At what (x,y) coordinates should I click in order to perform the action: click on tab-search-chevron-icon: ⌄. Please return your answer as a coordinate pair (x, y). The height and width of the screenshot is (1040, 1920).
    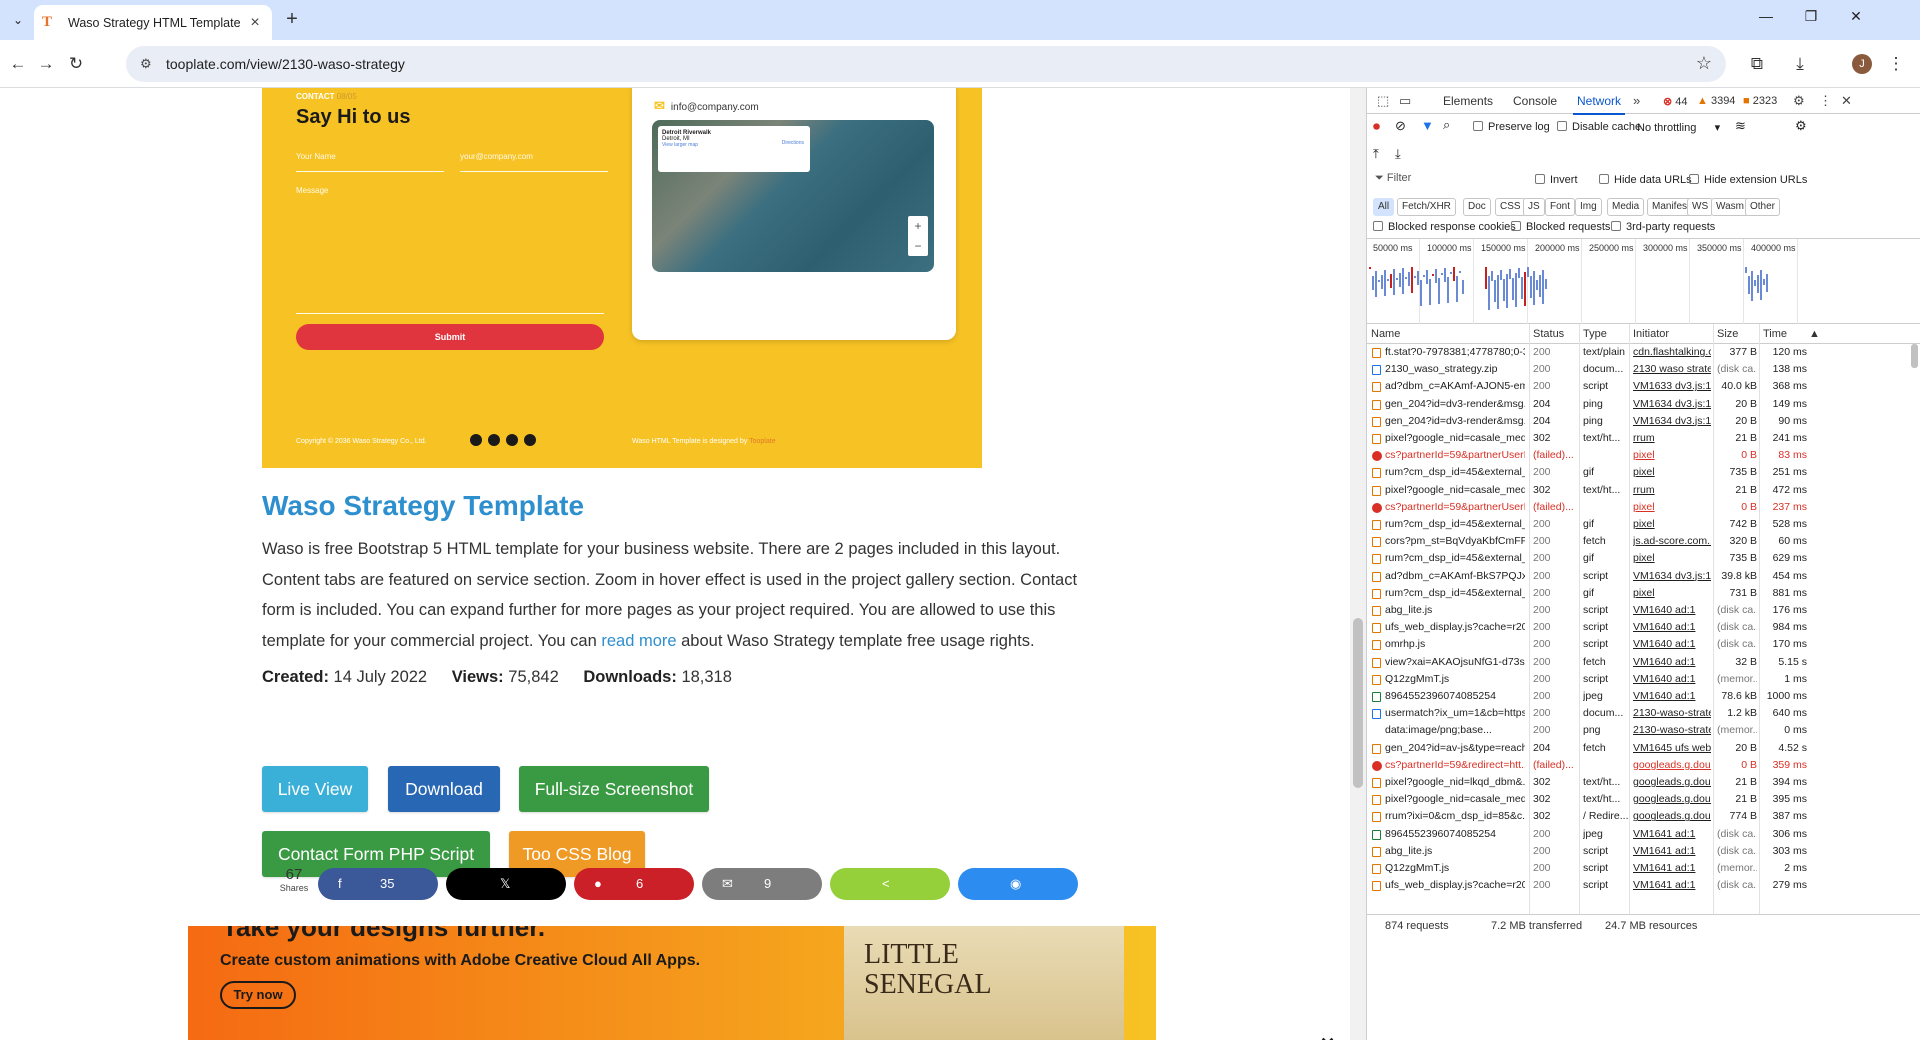
    Looking at the image, I should click on (18, 20).